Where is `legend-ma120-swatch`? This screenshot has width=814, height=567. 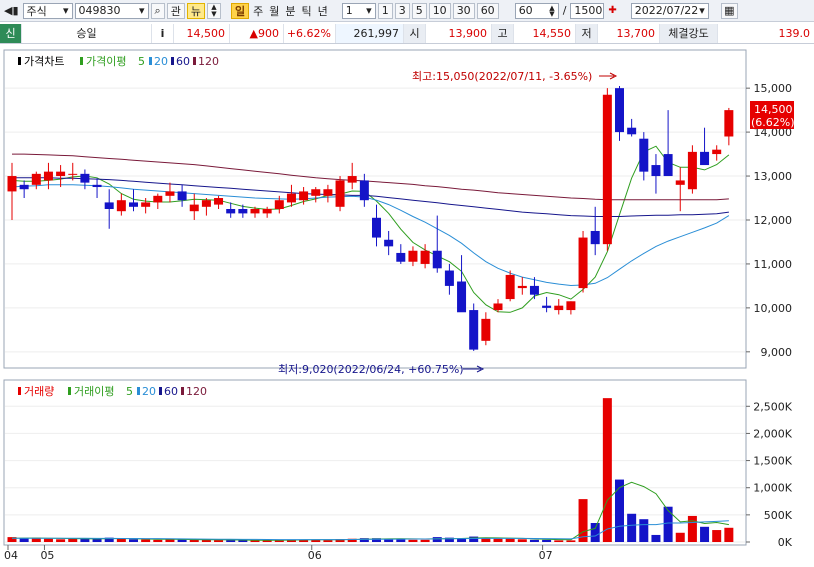 legend-ma120-swatch is located at coordinates (194, 61).